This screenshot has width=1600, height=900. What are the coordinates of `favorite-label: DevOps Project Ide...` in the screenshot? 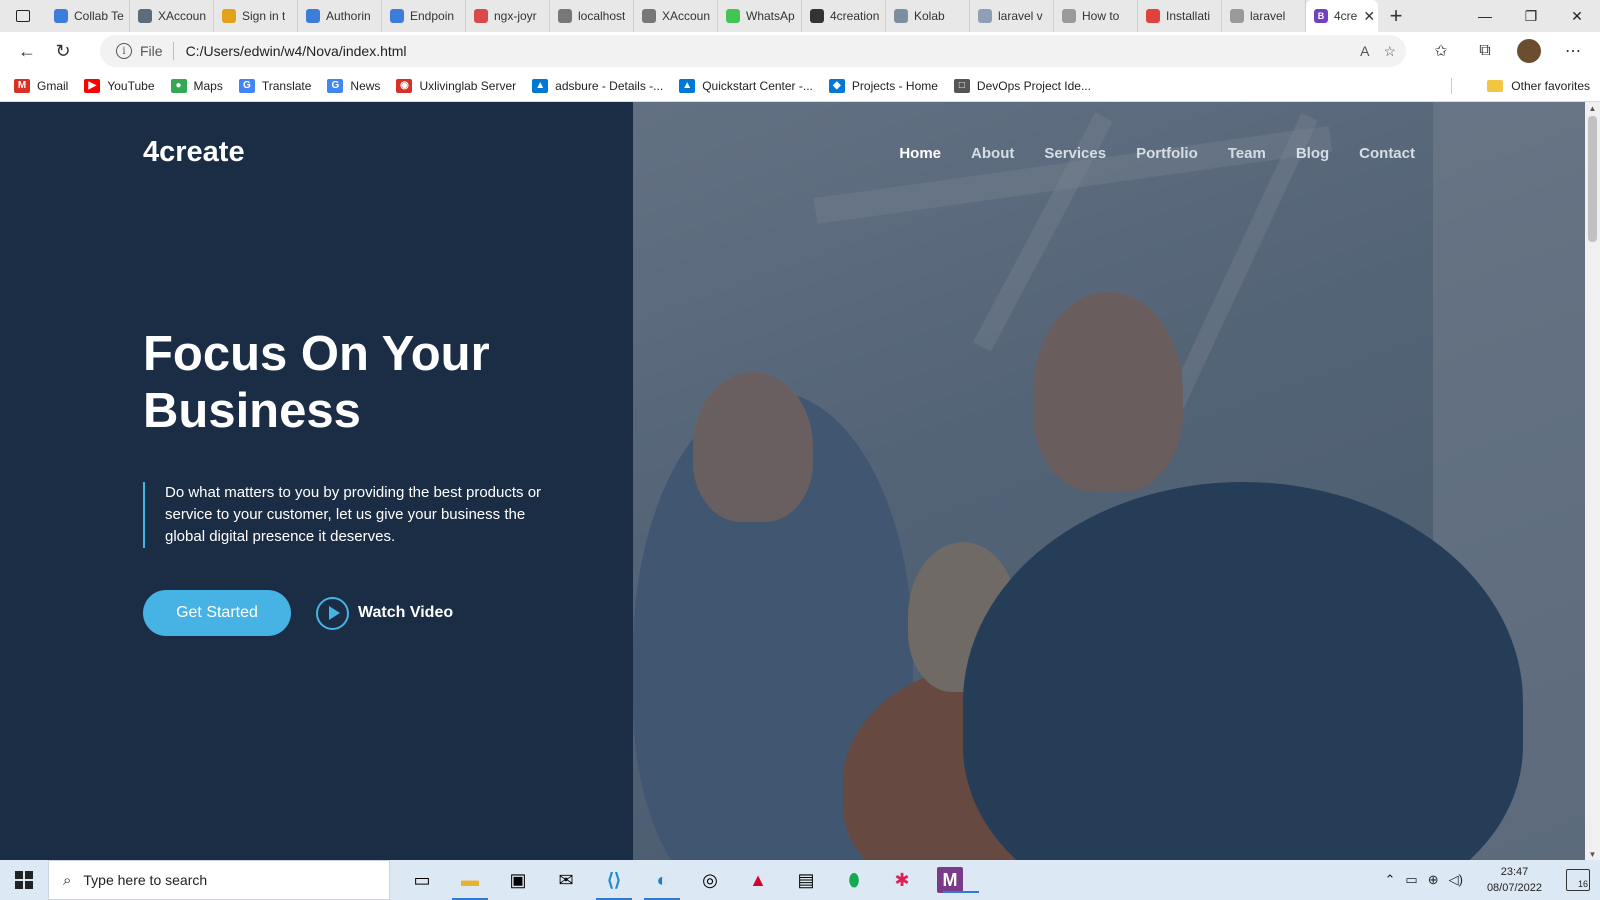 It's located at (1033, 85).